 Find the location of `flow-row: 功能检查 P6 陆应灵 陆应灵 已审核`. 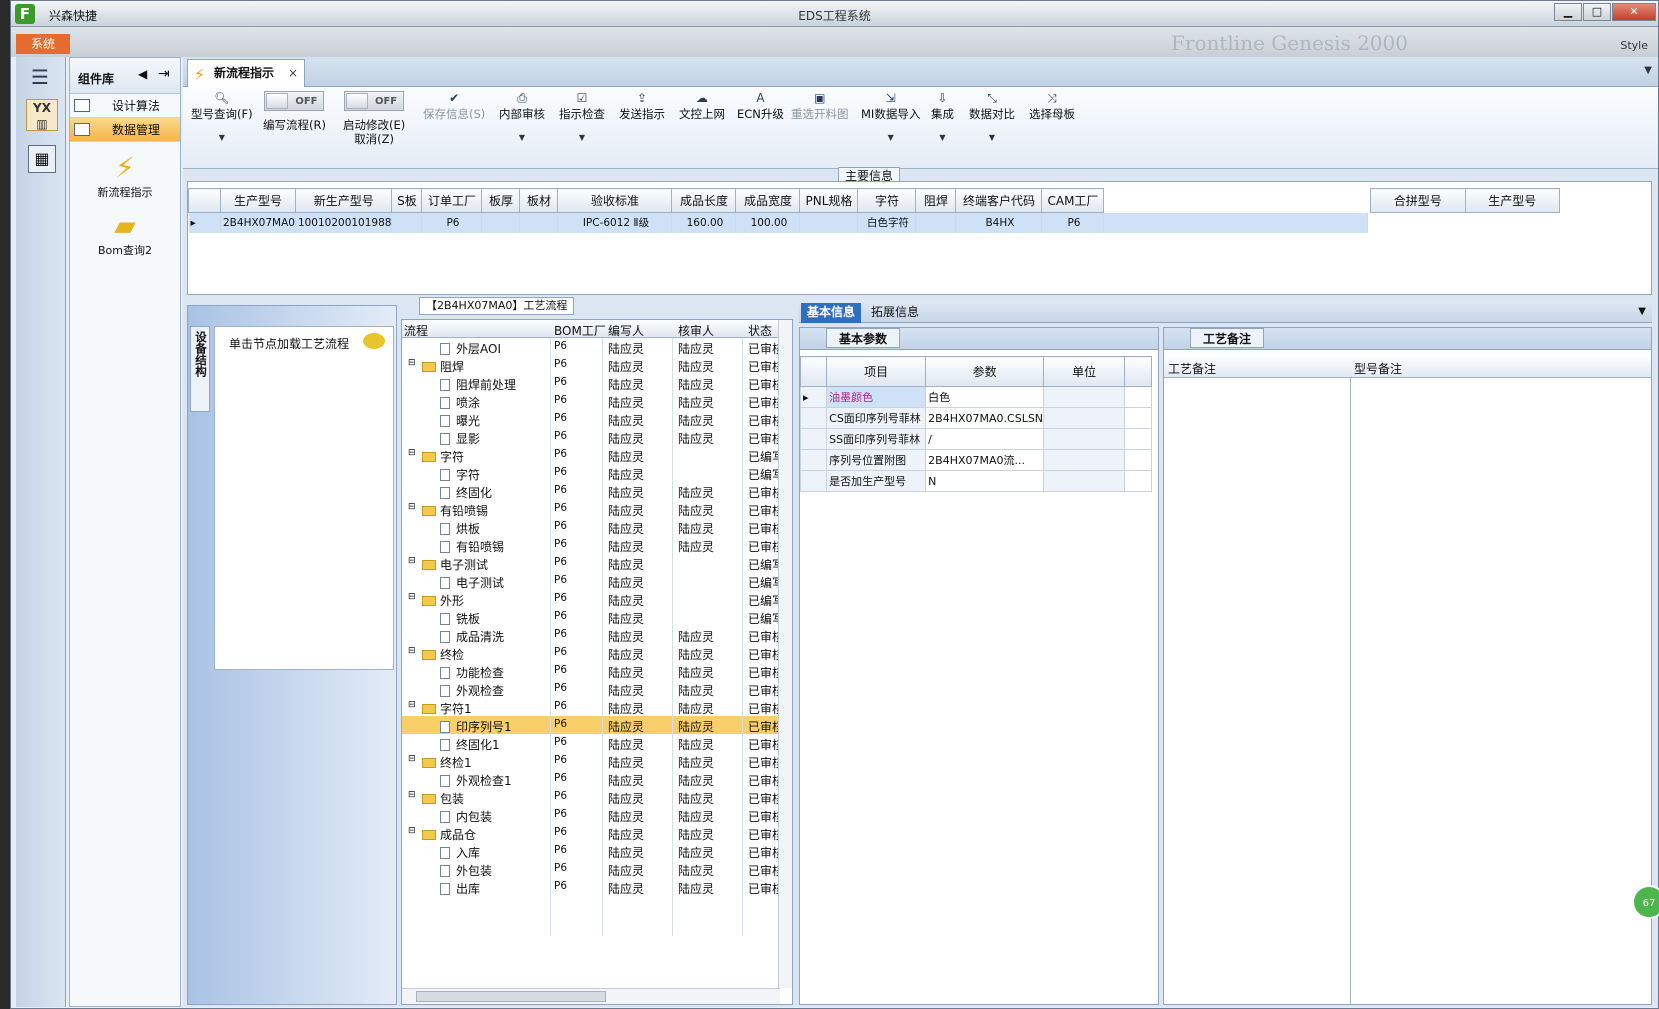

flow-row: 功能检查 P6 陆应灵 陆应灵 已审核 is located at coordinates (597, 671).